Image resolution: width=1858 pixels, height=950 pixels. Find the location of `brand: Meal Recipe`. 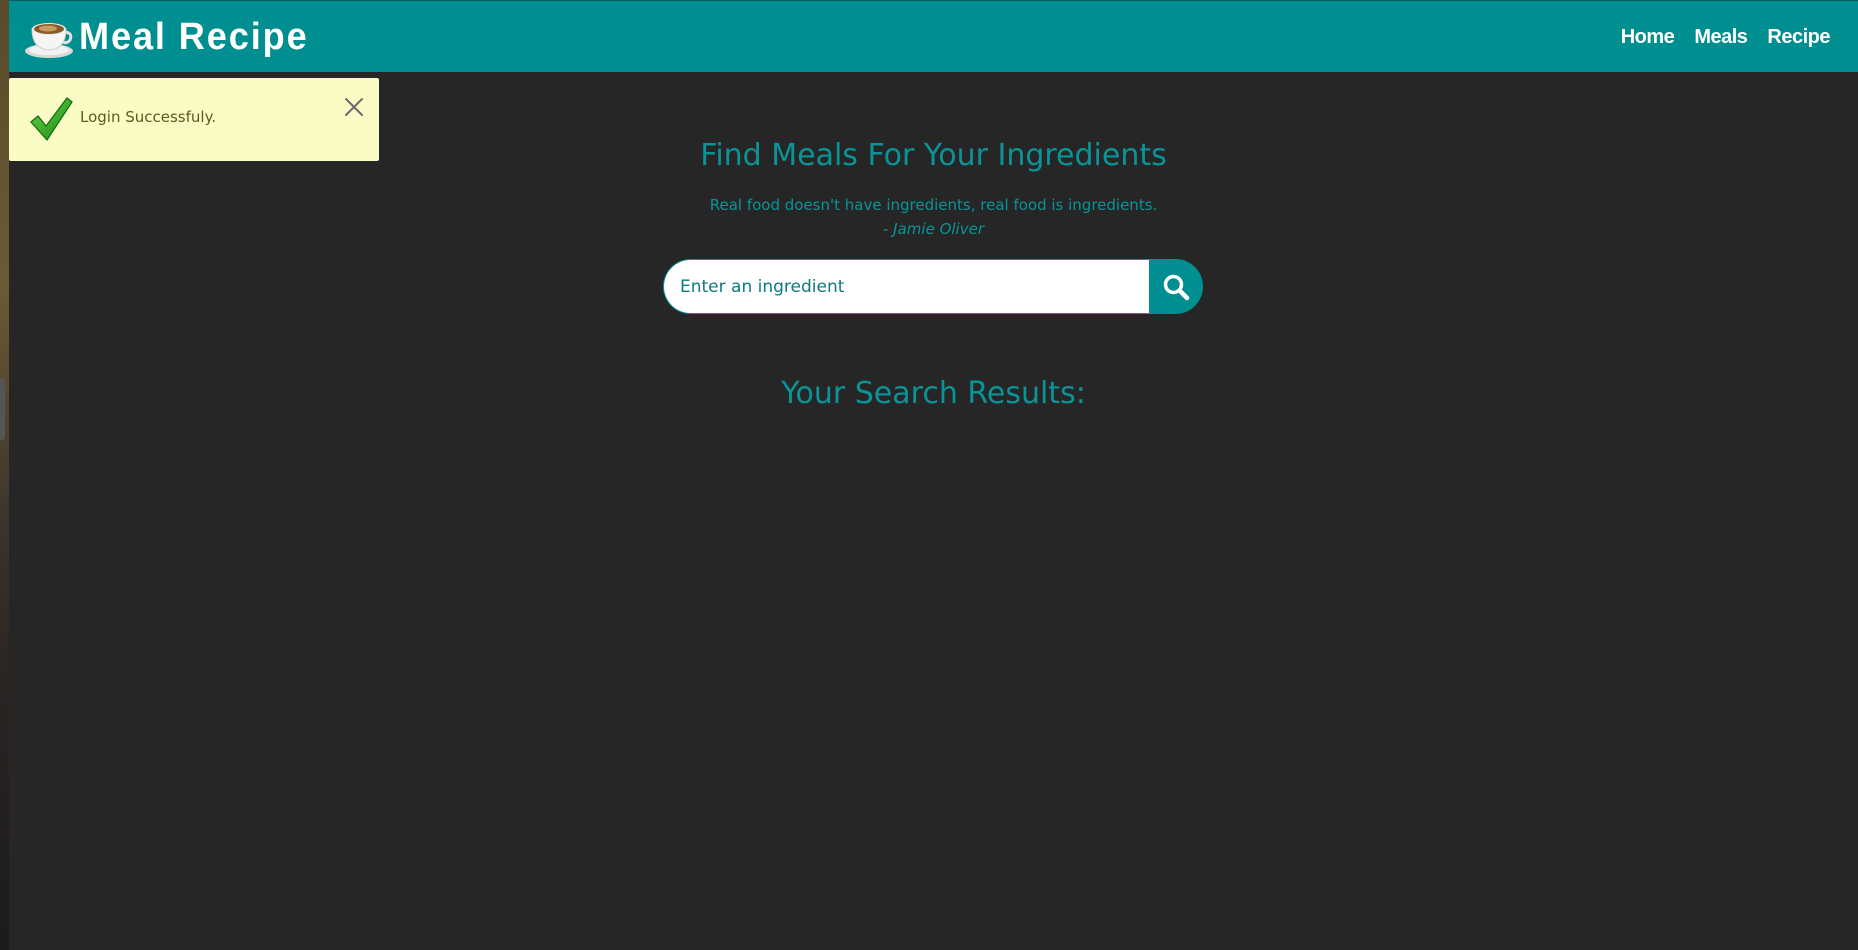

brand: Meal Recipe is located at coordinates (172, 37).